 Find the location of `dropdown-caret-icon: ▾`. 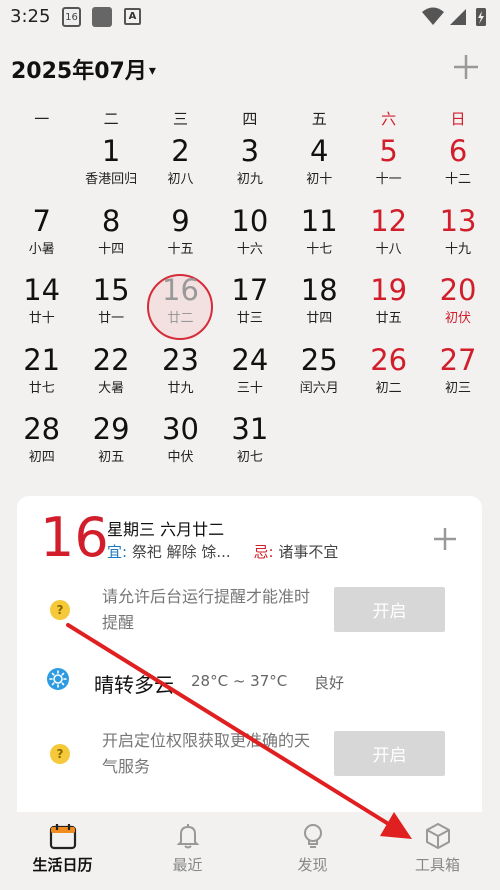

dropdown-caret-icon: ▾ is located at coordinates (152, 71).